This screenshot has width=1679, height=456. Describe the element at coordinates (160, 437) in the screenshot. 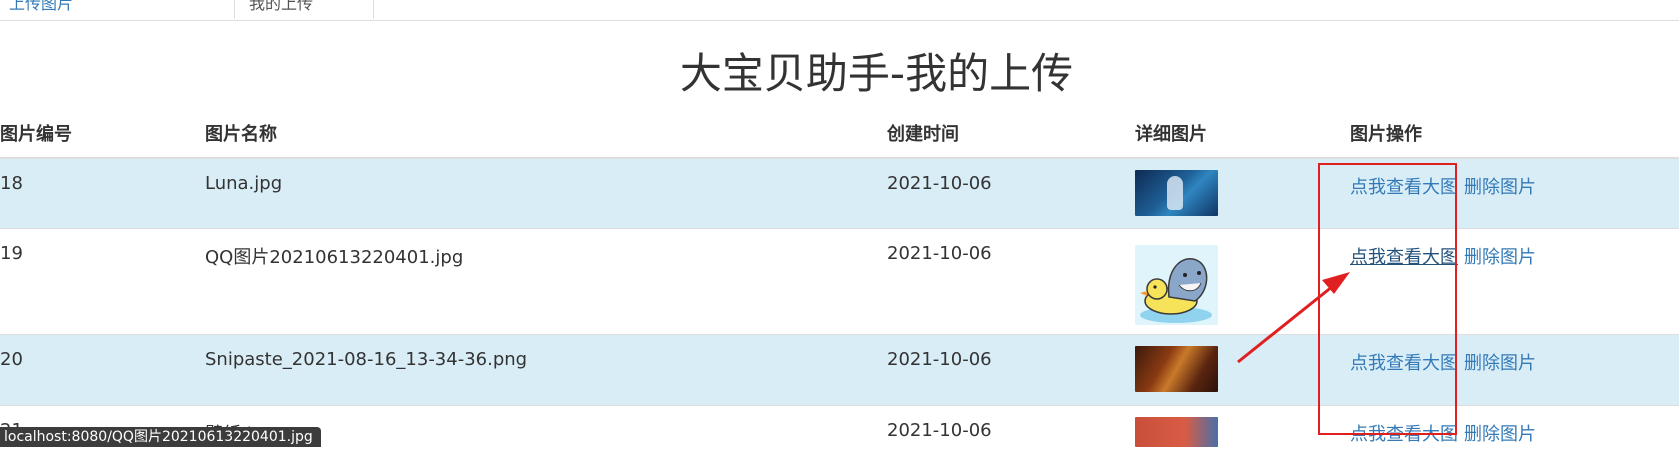

I see `status-bar-url: localhost:8080/QQ图片20210613220401.jpg` at that location.